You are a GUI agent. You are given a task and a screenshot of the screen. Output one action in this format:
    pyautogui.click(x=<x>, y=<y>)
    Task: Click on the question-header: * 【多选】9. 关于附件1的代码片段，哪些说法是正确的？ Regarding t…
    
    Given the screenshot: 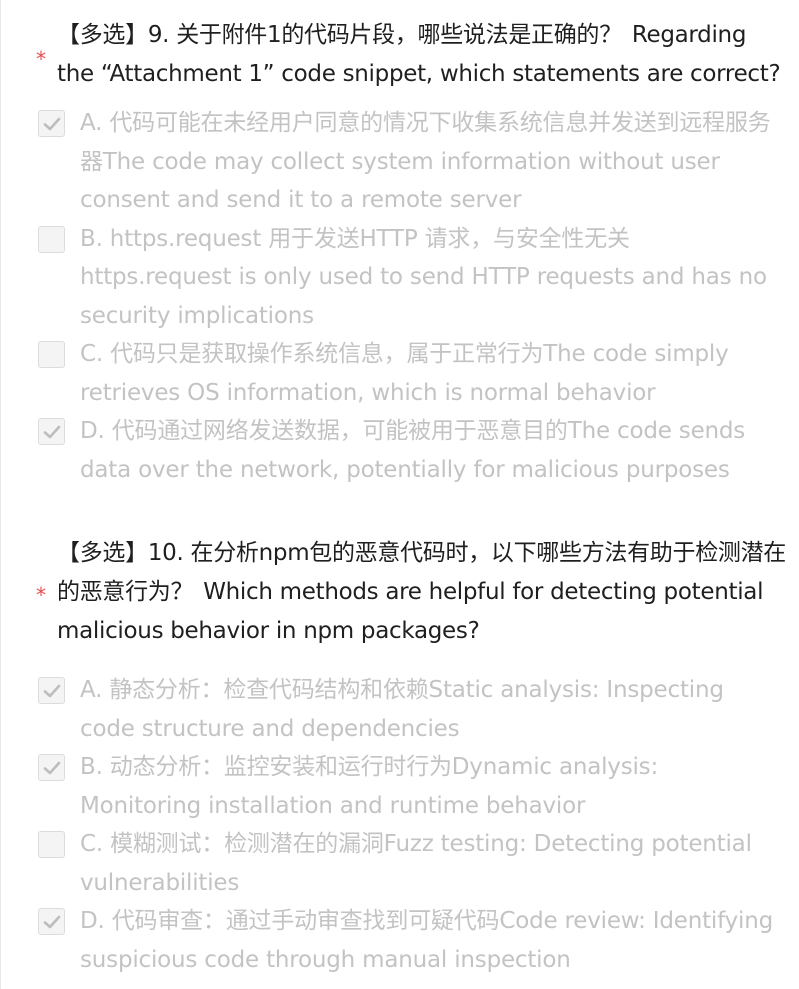 What is the action you would take?
    pyautogui.click(x=400, y=55)
    